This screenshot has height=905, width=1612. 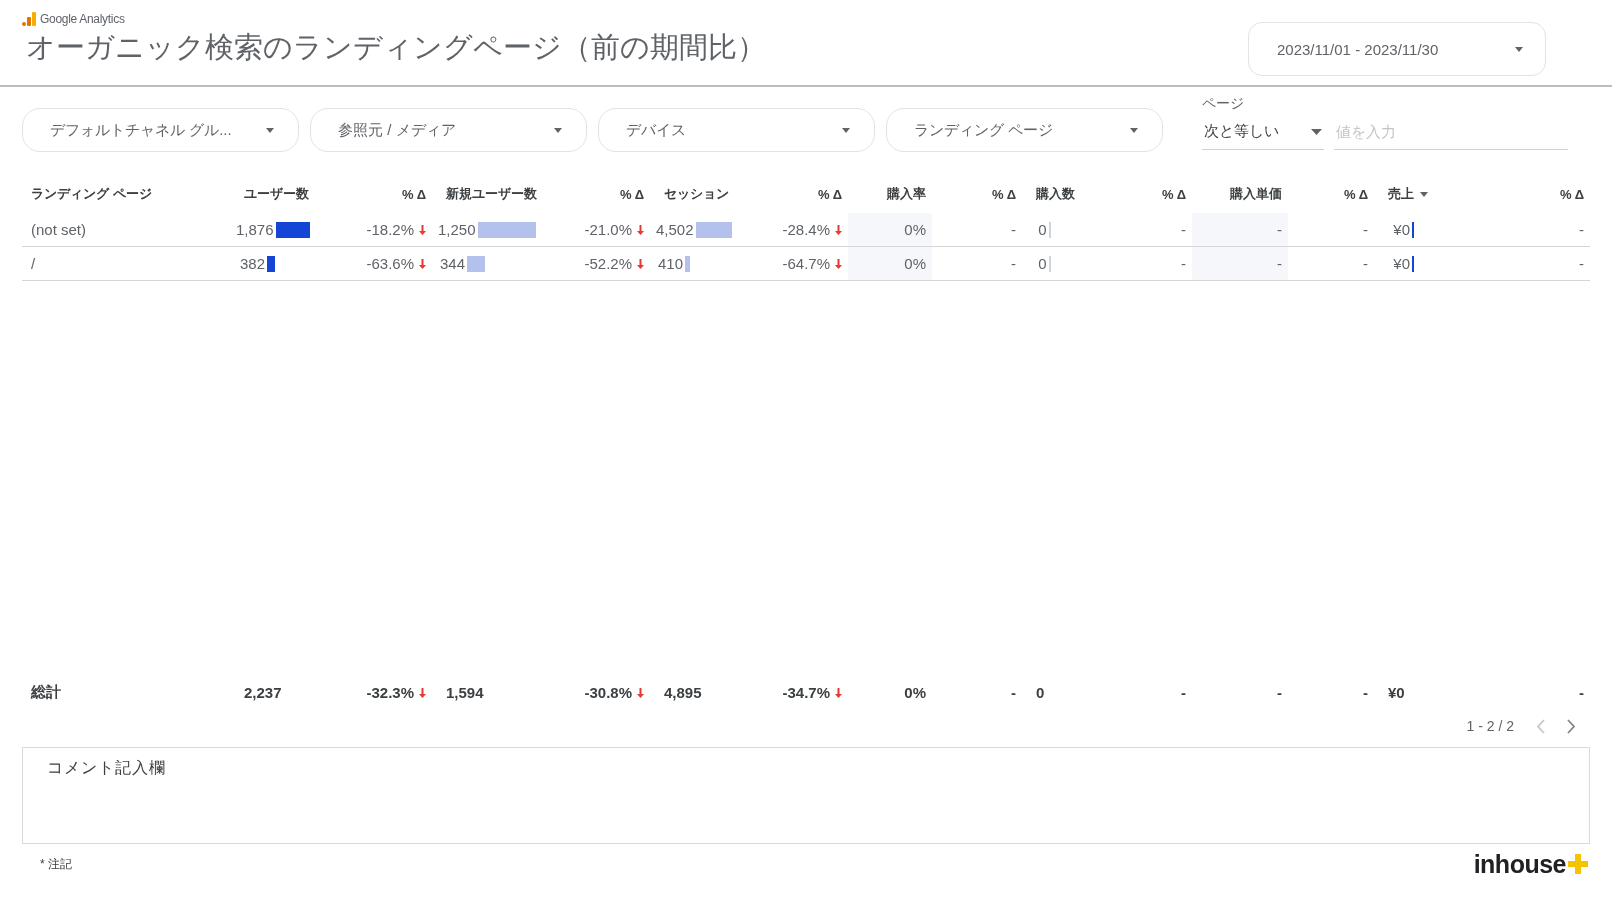 I want to click on total-label: 総計, so click(x=46, y=692).